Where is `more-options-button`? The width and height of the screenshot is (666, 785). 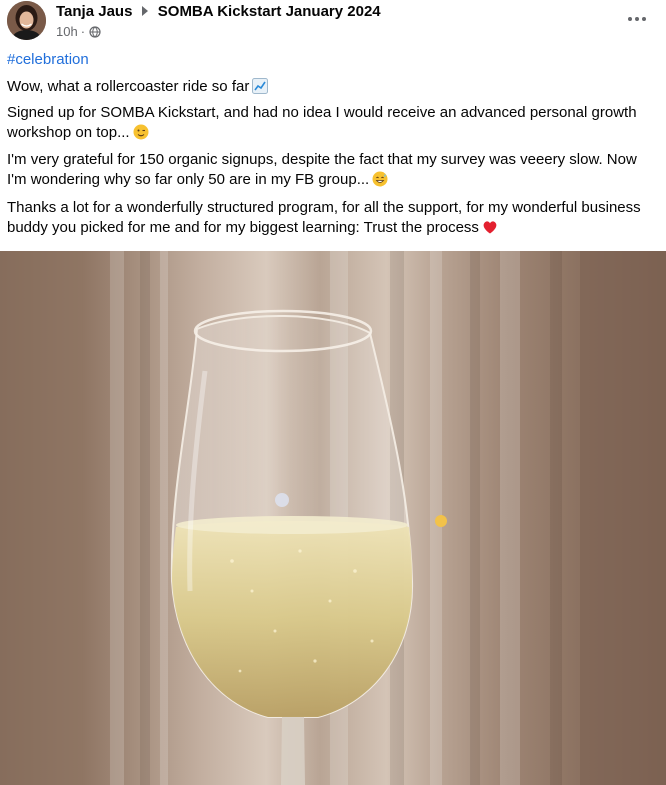 more-options-button is located at coordinates (637, 19).